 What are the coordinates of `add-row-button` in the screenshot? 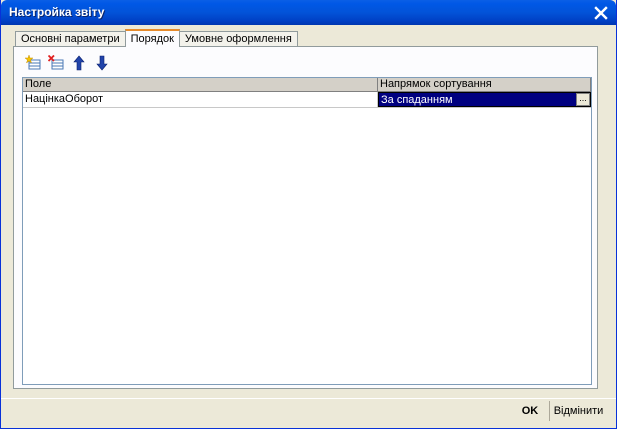 It's located at (33, 63).